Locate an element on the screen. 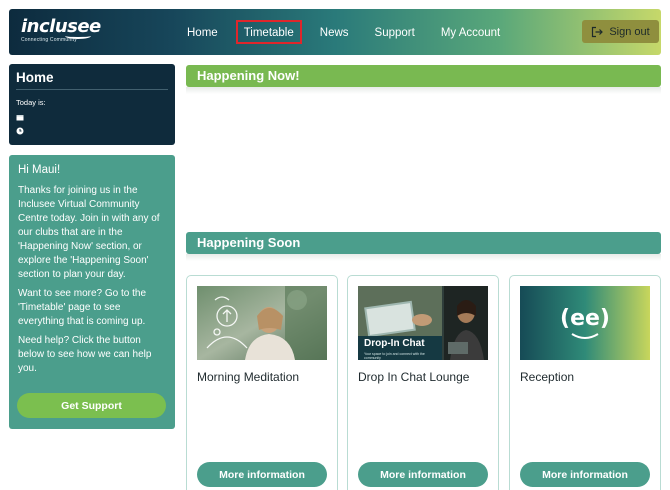 The width and height of the screenshot is (670, 490). nav-my-account: My Account is located at coordinates (470, 32).